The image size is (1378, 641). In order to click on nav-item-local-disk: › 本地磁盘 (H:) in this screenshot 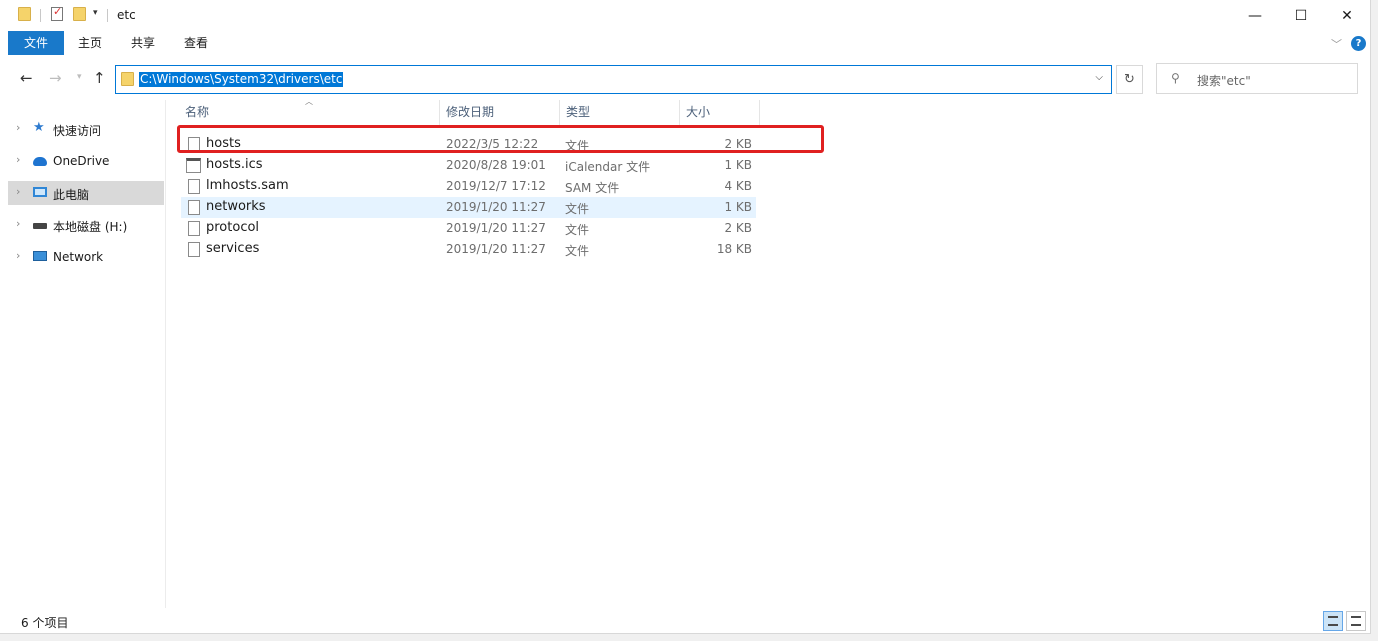, I will do `click(86, 225)`.